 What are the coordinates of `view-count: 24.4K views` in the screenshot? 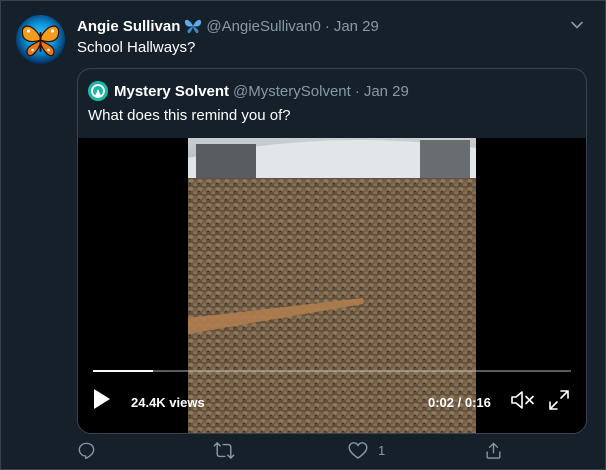 It's located at (168, 402).